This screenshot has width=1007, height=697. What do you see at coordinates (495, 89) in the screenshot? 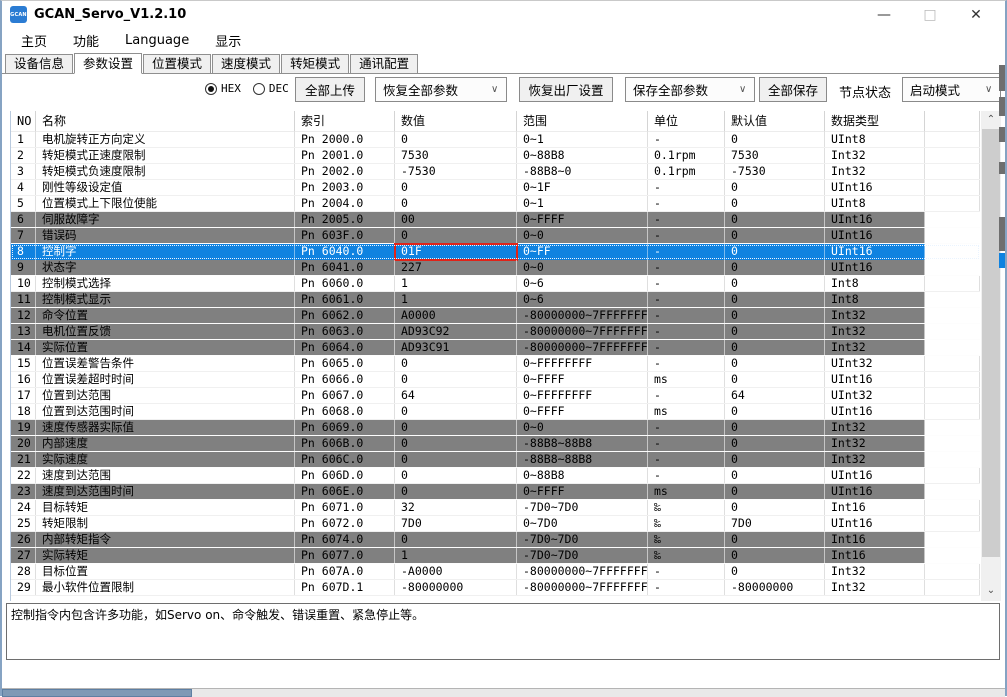
I see `chevron-down-icon: ∨` at bounding box center [495, 89].